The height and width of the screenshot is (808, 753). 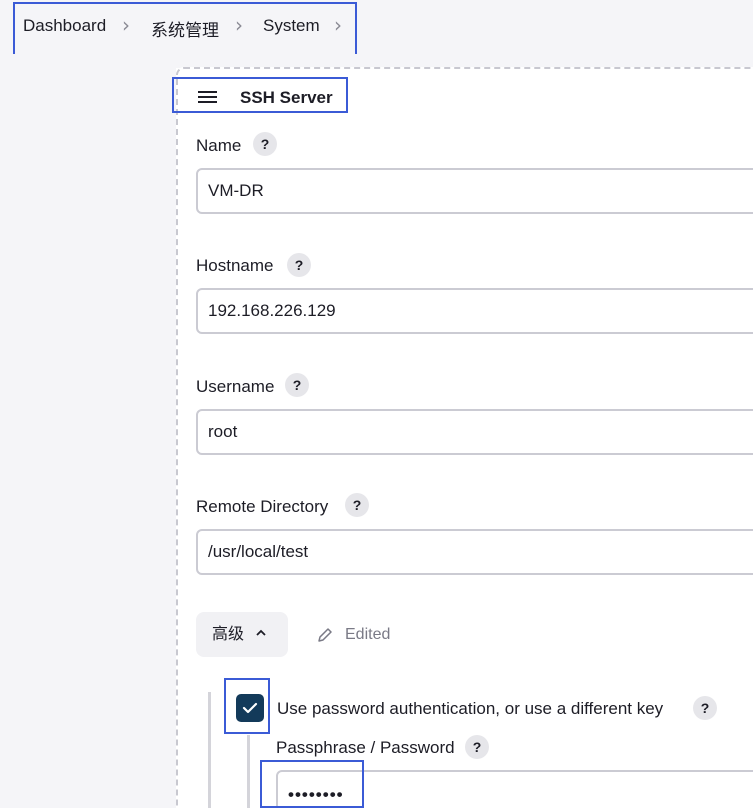 I want to click on remote-directory-input: /usr/local/test, so click(x=474, y=552).